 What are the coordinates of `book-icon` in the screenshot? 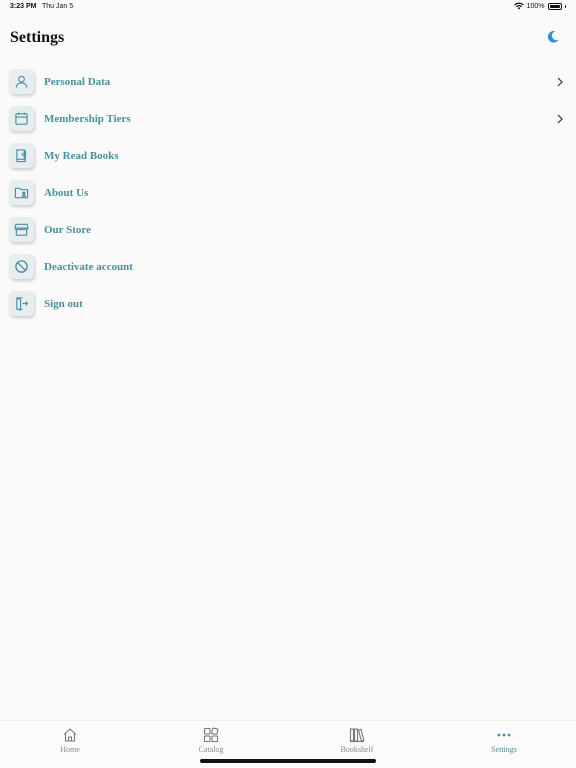 It's located at (21, 155).